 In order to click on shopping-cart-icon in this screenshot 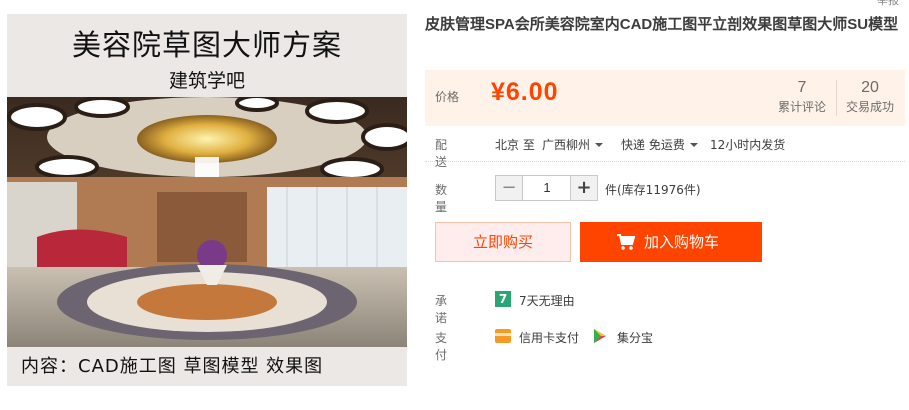, I will do `click(626, 242)`.